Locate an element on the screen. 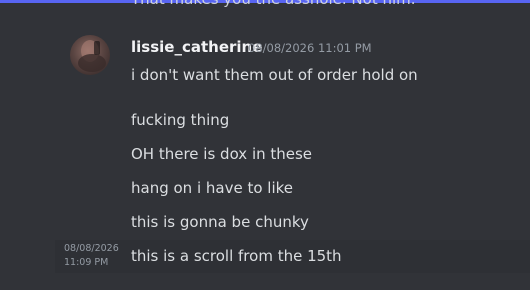 The image size is (530, 290). message-text: fucking thing is located at coordinates (180, 120).